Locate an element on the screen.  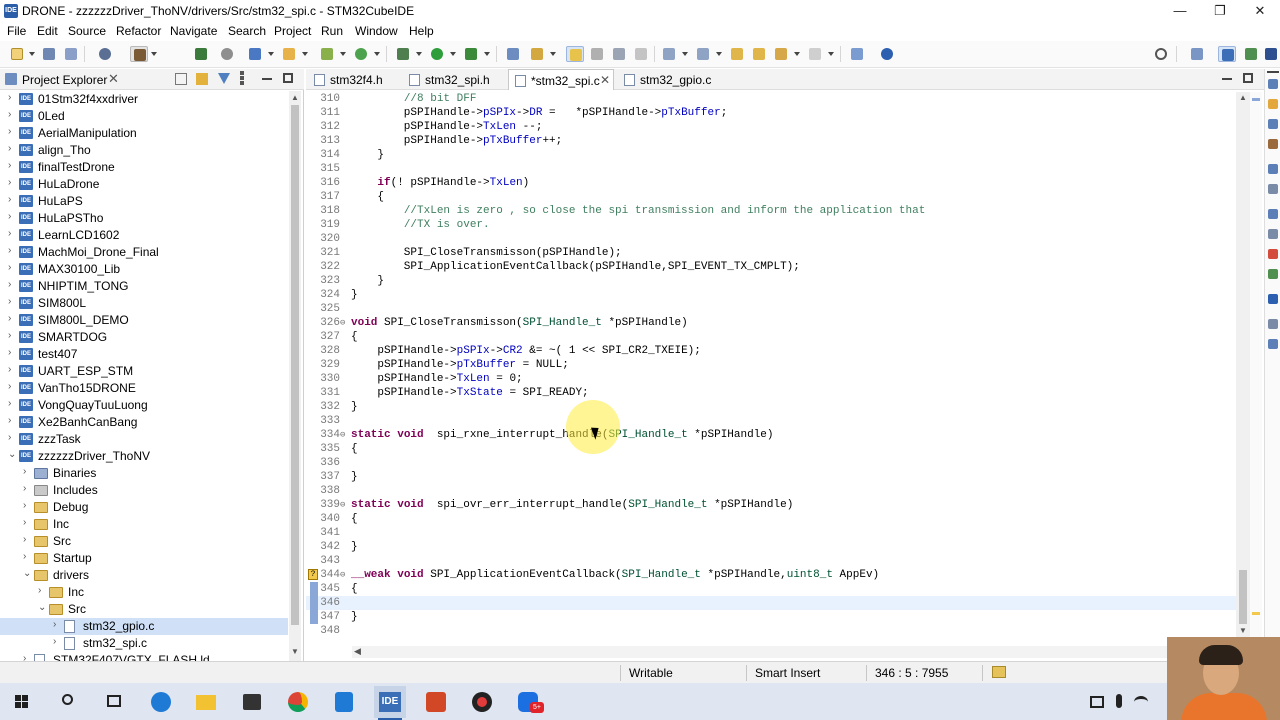
tree-item: › stm32_gpio.c is located at coordinates (144, 626).